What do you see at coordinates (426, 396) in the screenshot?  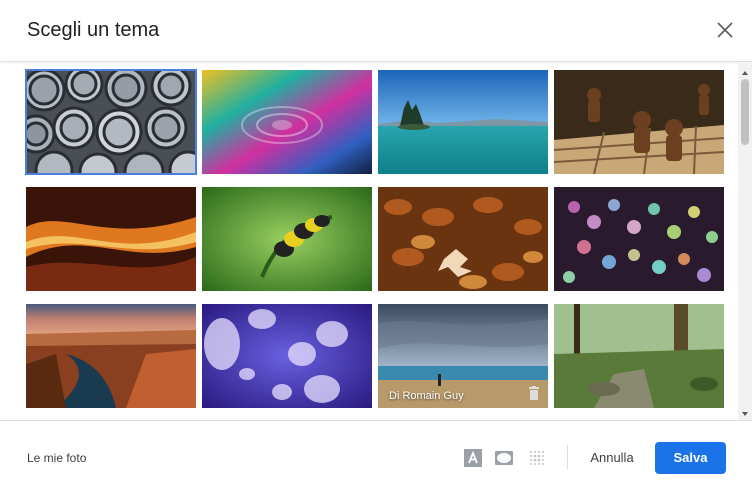 I see `photo-credit: Di Romain Guy` at bounding box center [426, 396].